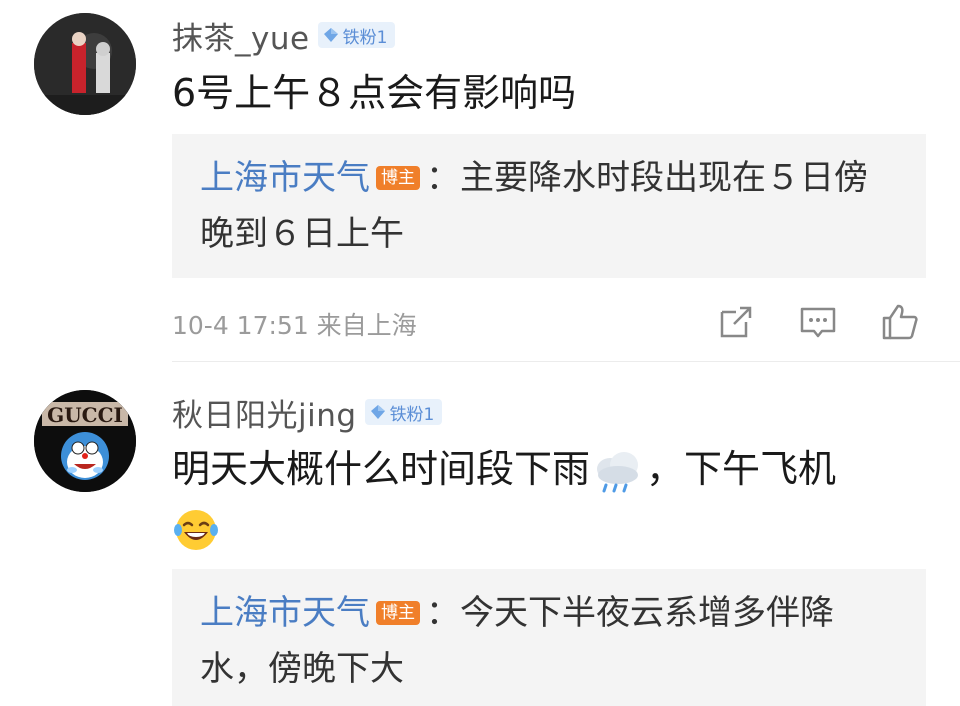  I want to click on comment-text-part: ，下午飞机, so click(741, 469).